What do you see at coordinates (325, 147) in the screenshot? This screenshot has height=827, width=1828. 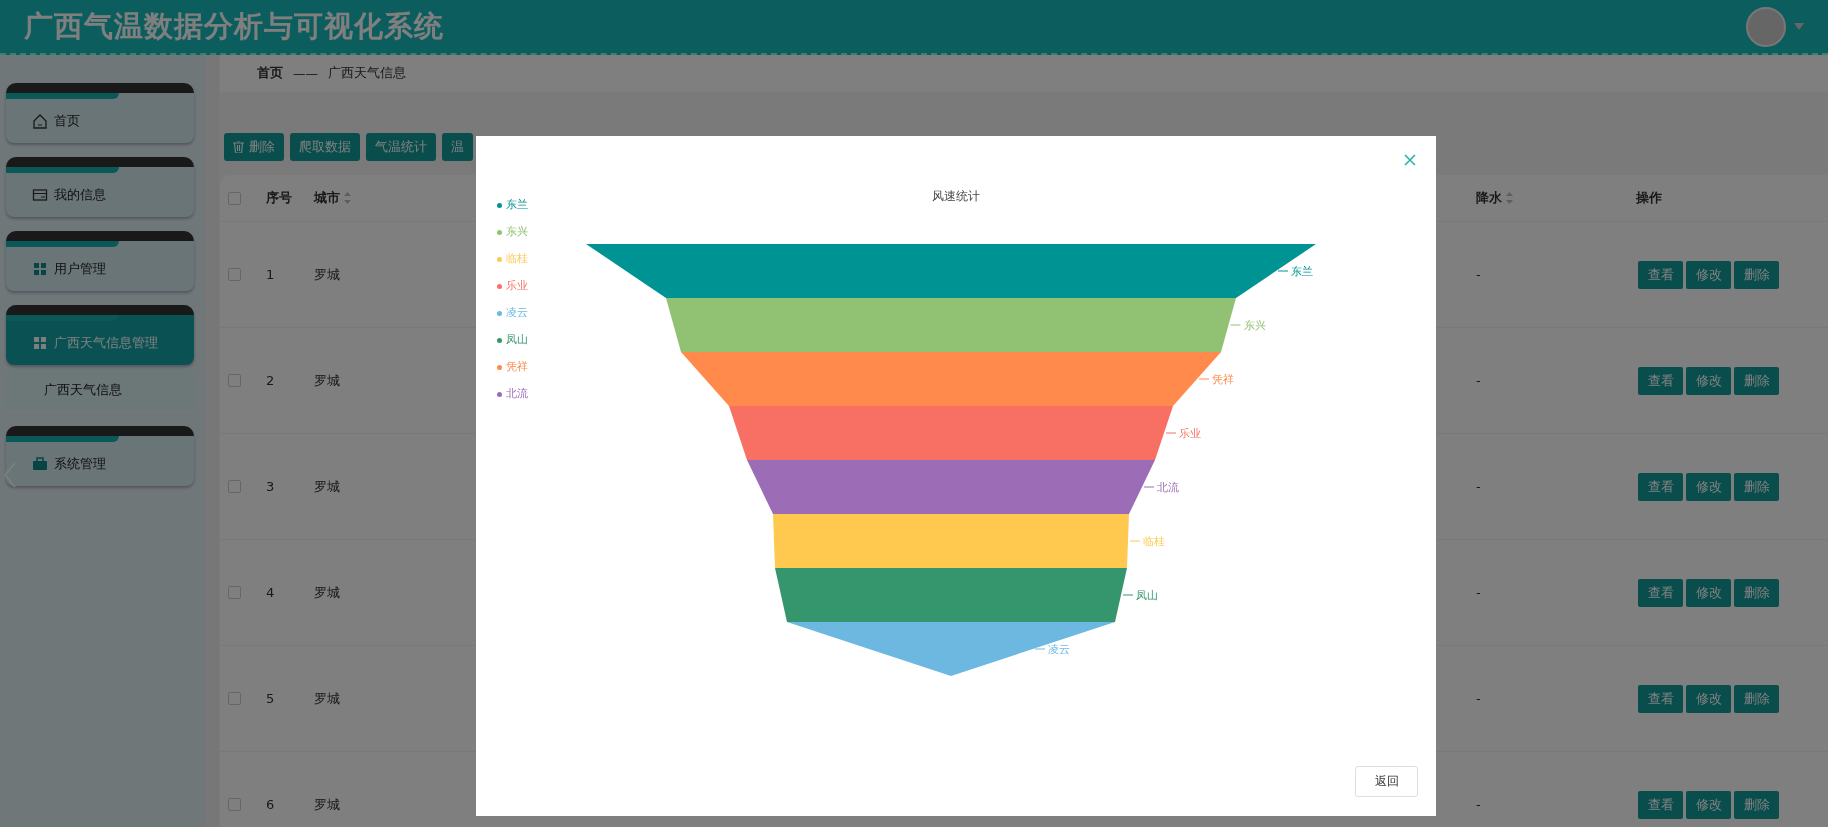 I see `toolbar-button: 爬取数据` at bounding box center [325, 147].